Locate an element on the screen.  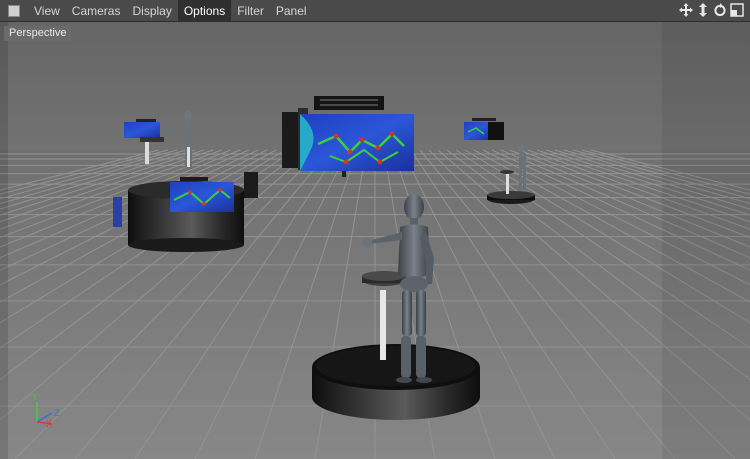
video-wall-screen is located at coordinates (357, 142).